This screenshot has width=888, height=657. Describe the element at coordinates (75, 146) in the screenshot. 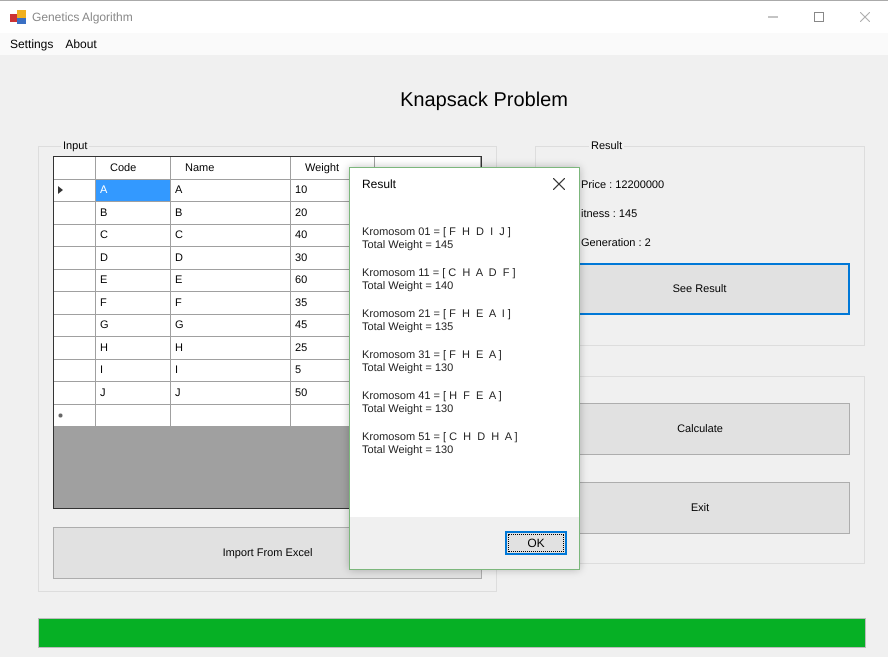

I see `group-label: Input` at that location.